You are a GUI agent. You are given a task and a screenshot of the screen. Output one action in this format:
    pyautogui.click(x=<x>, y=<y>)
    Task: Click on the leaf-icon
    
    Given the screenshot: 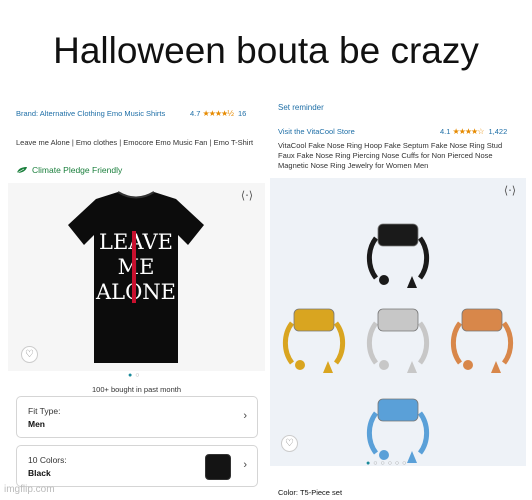 What is the action you would take?
    pyautogui.click(x=21, y=170)
    